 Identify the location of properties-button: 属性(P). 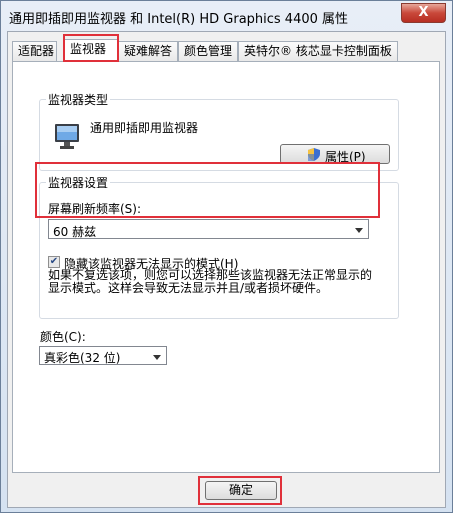
(335, 154).